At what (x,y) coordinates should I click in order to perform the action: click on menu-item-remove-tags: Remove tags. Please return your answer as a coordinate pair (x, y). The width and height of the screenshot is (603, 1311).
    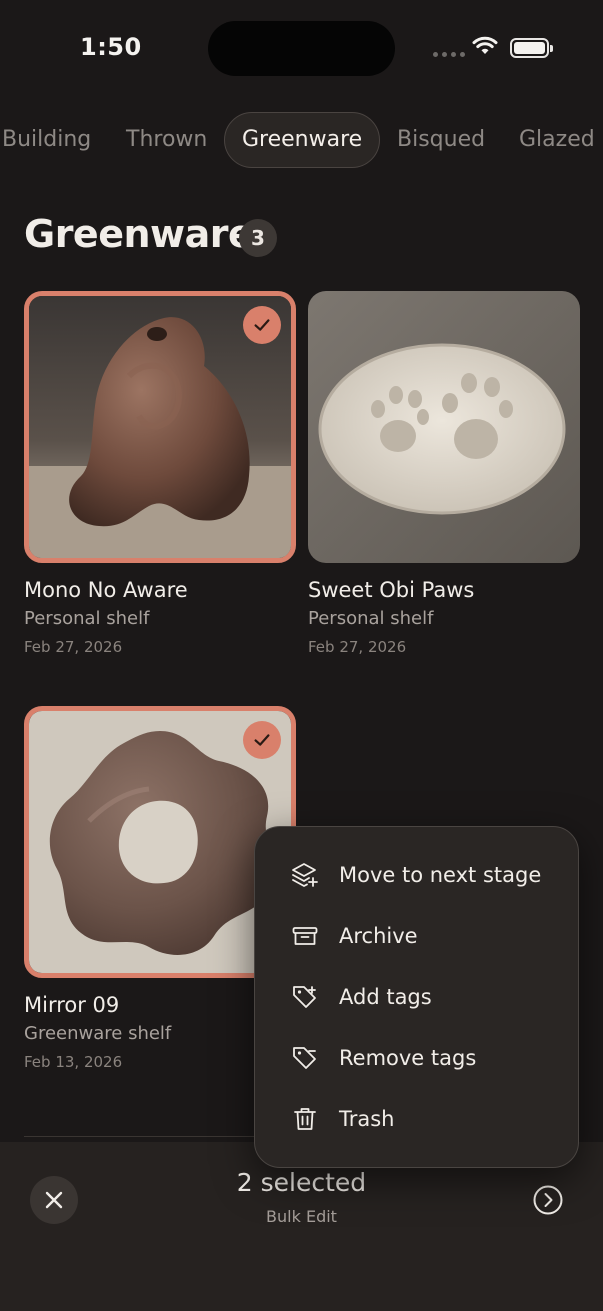
    Looking at the image, I should click on (417, 1058).